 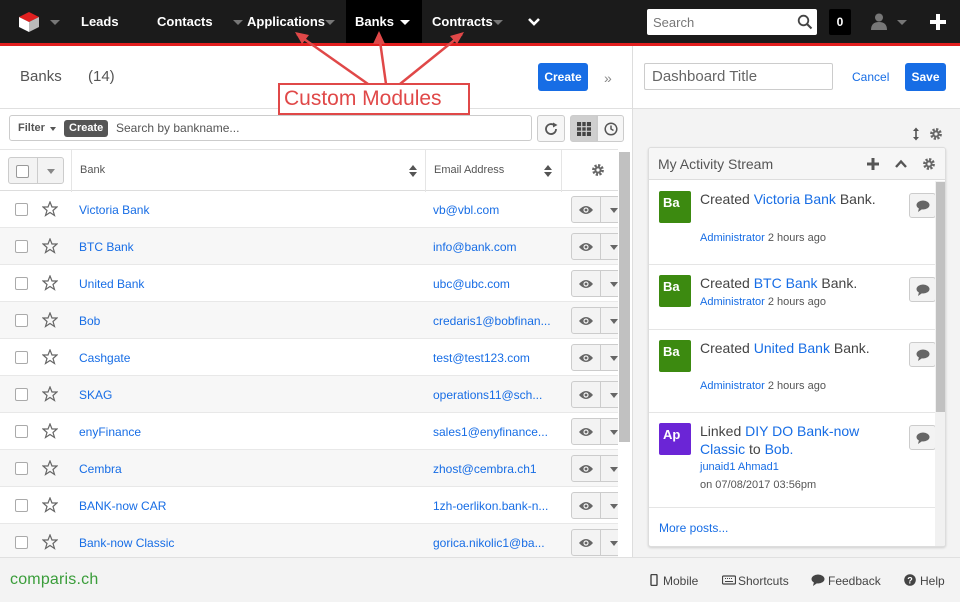 I want to click on user-avatar-icon, so click(x=879, y=21).